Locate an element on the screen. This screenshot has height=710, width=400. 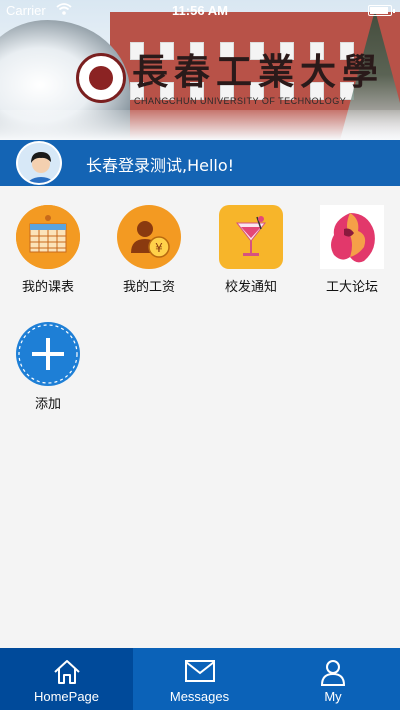
tab-label-homepage: HomePage is located at coordinates (66, 696).